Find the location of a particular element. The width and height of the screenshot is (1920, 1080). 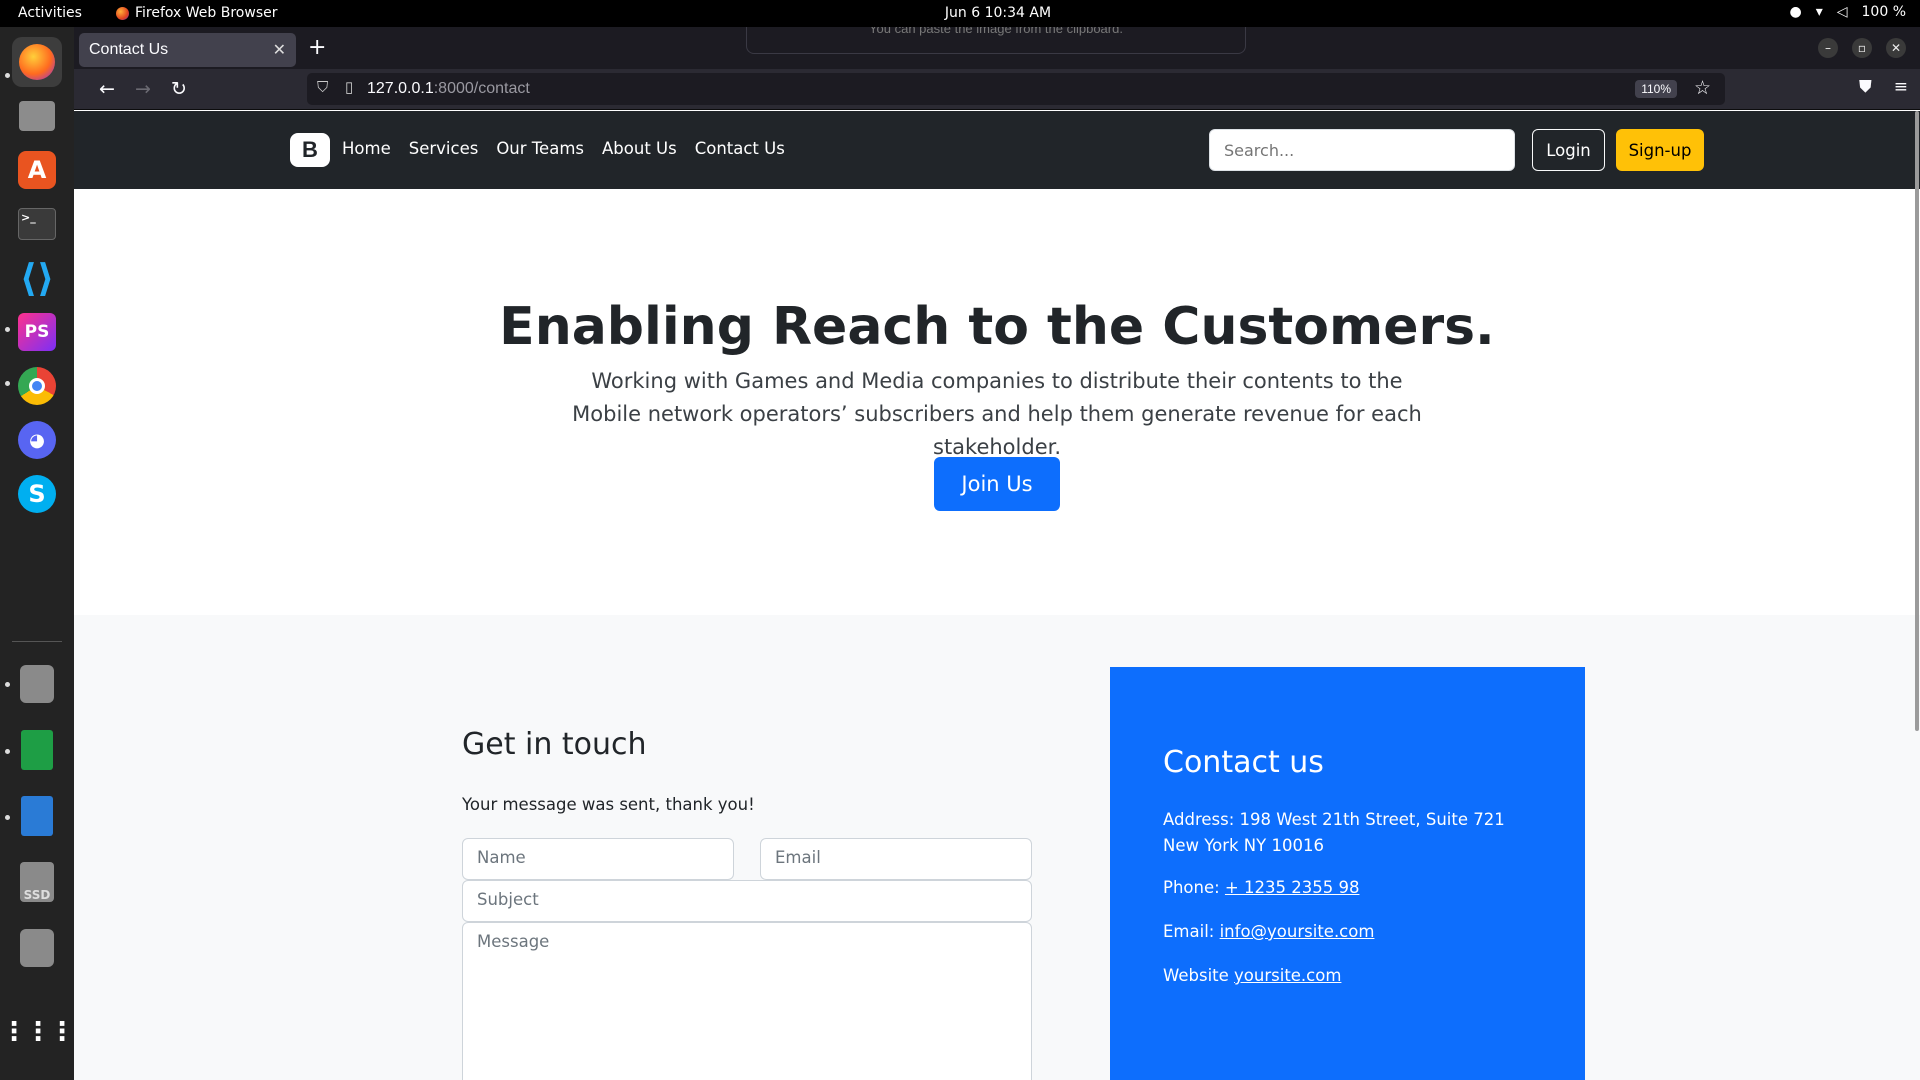

contact-email: Email: info@yoursite.com is located at coordinates (1353, 932).